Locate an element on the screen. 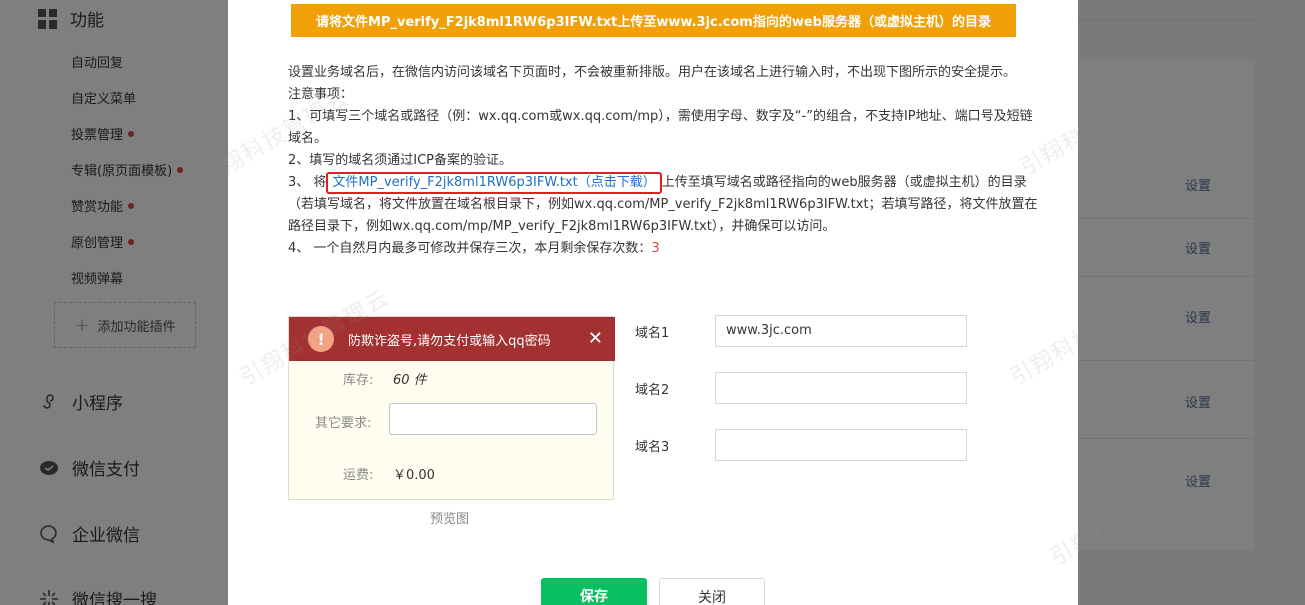 The width and height of the screenshot is (1305, 605). domain-1-input: www.3jc.com is located at coordinates (841, 331).